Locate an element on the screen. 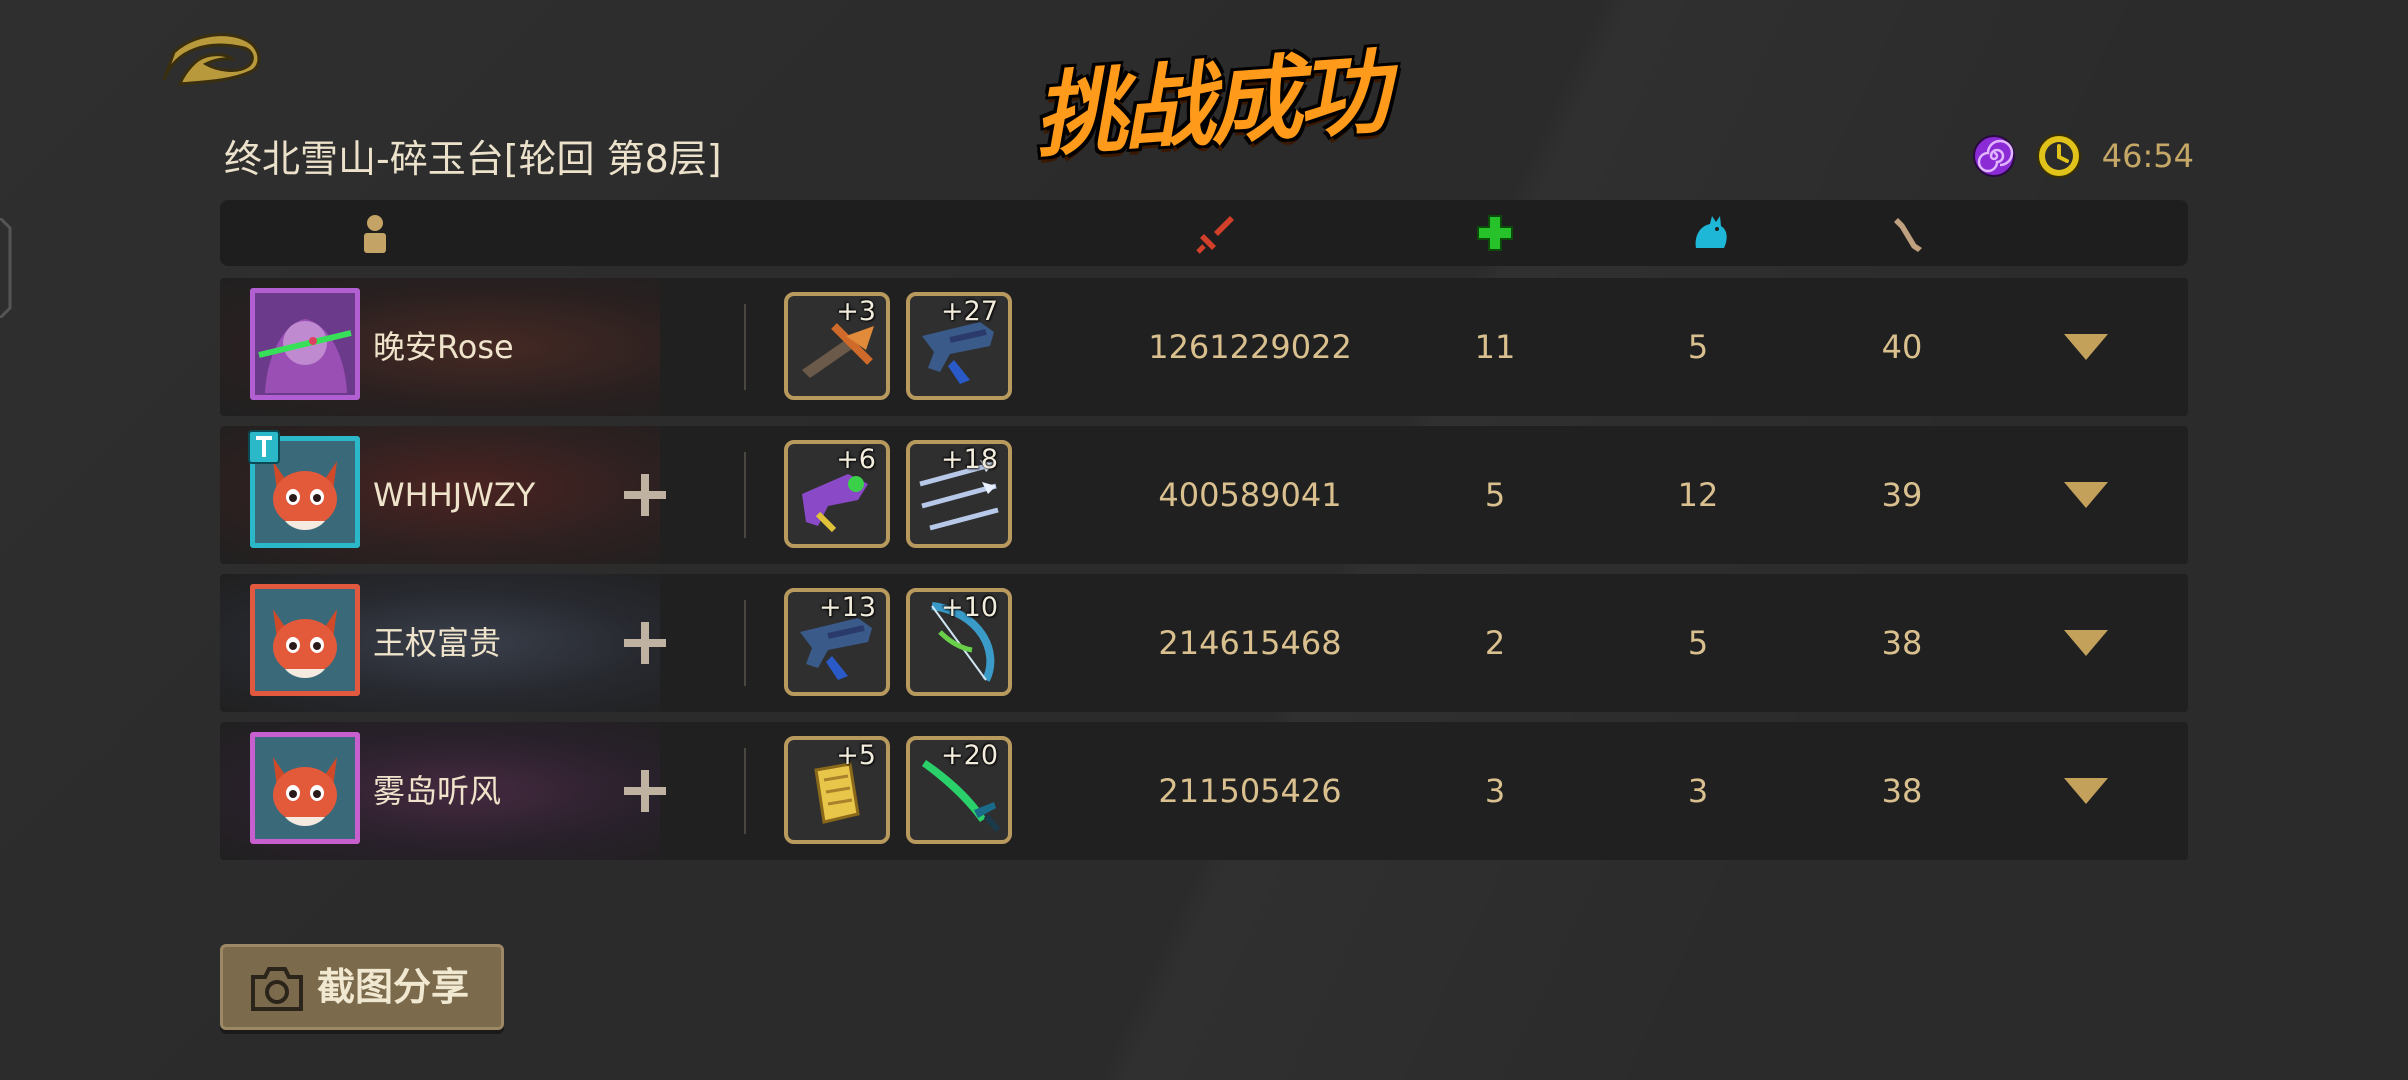 The image size is (2408, 1080). weapon-level: +5 is located at coordinates (856, 755).